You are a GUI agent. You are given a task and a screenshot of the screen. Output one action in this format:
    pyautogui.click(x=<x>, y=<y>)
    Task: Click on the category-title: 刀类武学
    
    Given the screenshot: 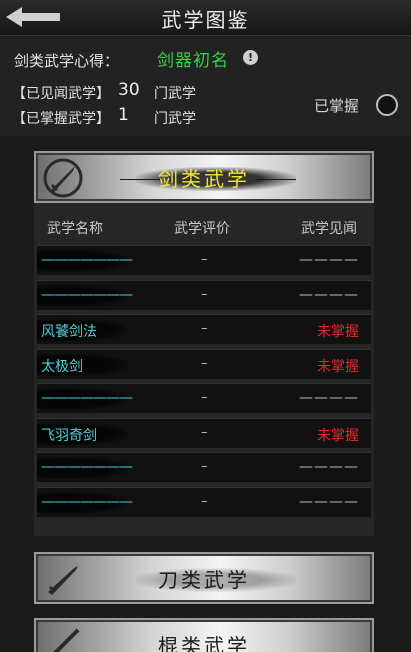 What is the action you would take?
    pyautogui.click(x=204, y=580)
    